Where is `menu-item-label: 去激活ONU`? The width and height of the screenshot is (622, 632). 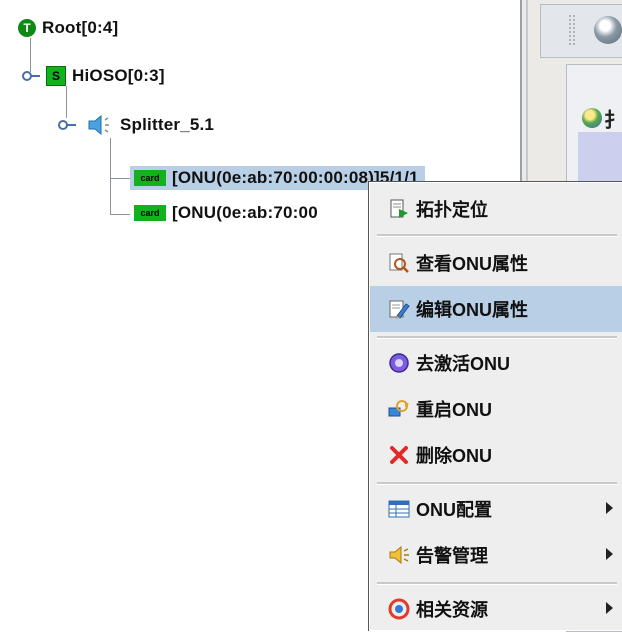 menu-item-label: 去激活ONU is located at coordinates (463, 364).